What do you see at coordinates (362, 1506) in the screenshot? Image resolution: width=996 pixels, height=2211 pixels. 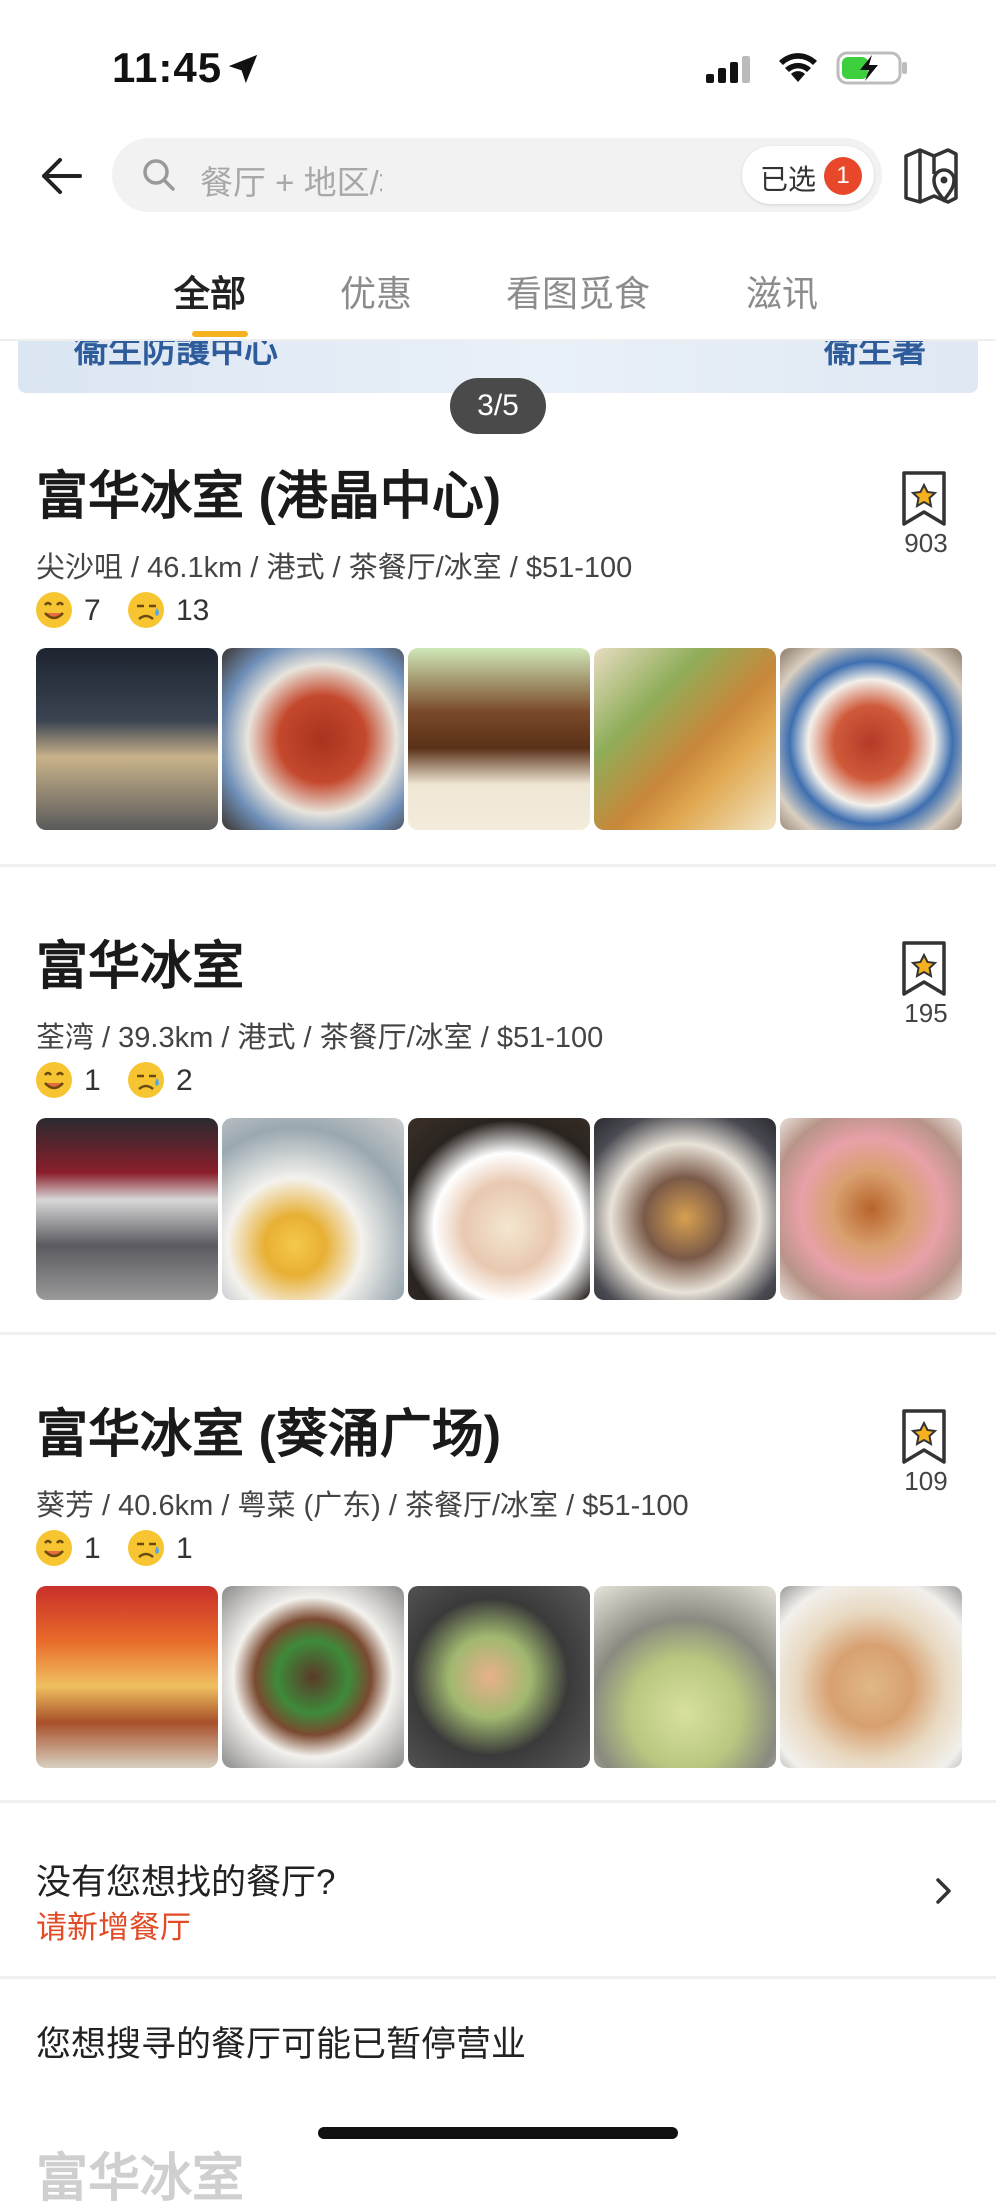 I see `restaurant-meta: 葵芳 / 40.6km / 粤菜 (广东) / 茶餐厅/冰室 / $51-100` at bounding box center [362, 1506].